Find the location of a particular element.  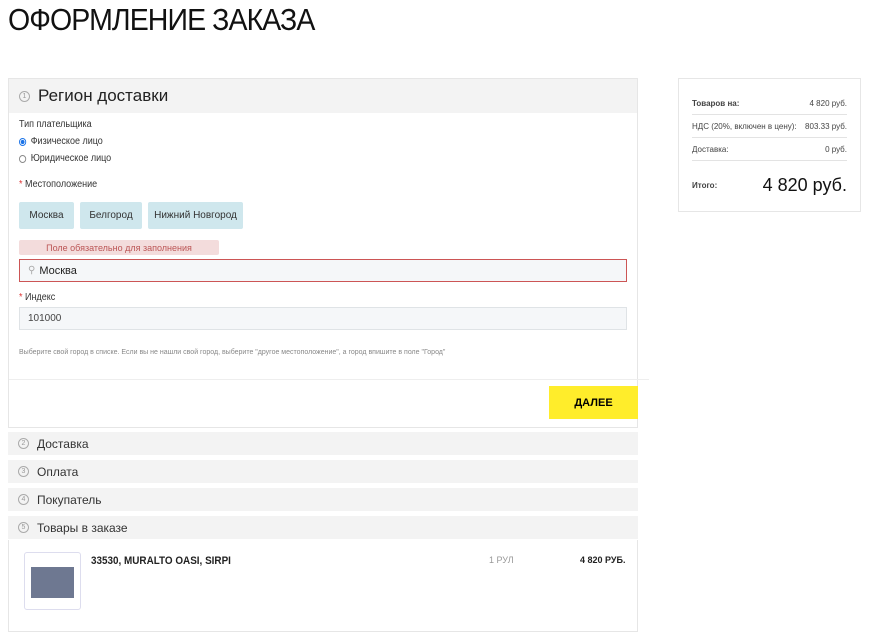

summary-total: Итого: 4 820 руб. is located at coordinates (769, 185).